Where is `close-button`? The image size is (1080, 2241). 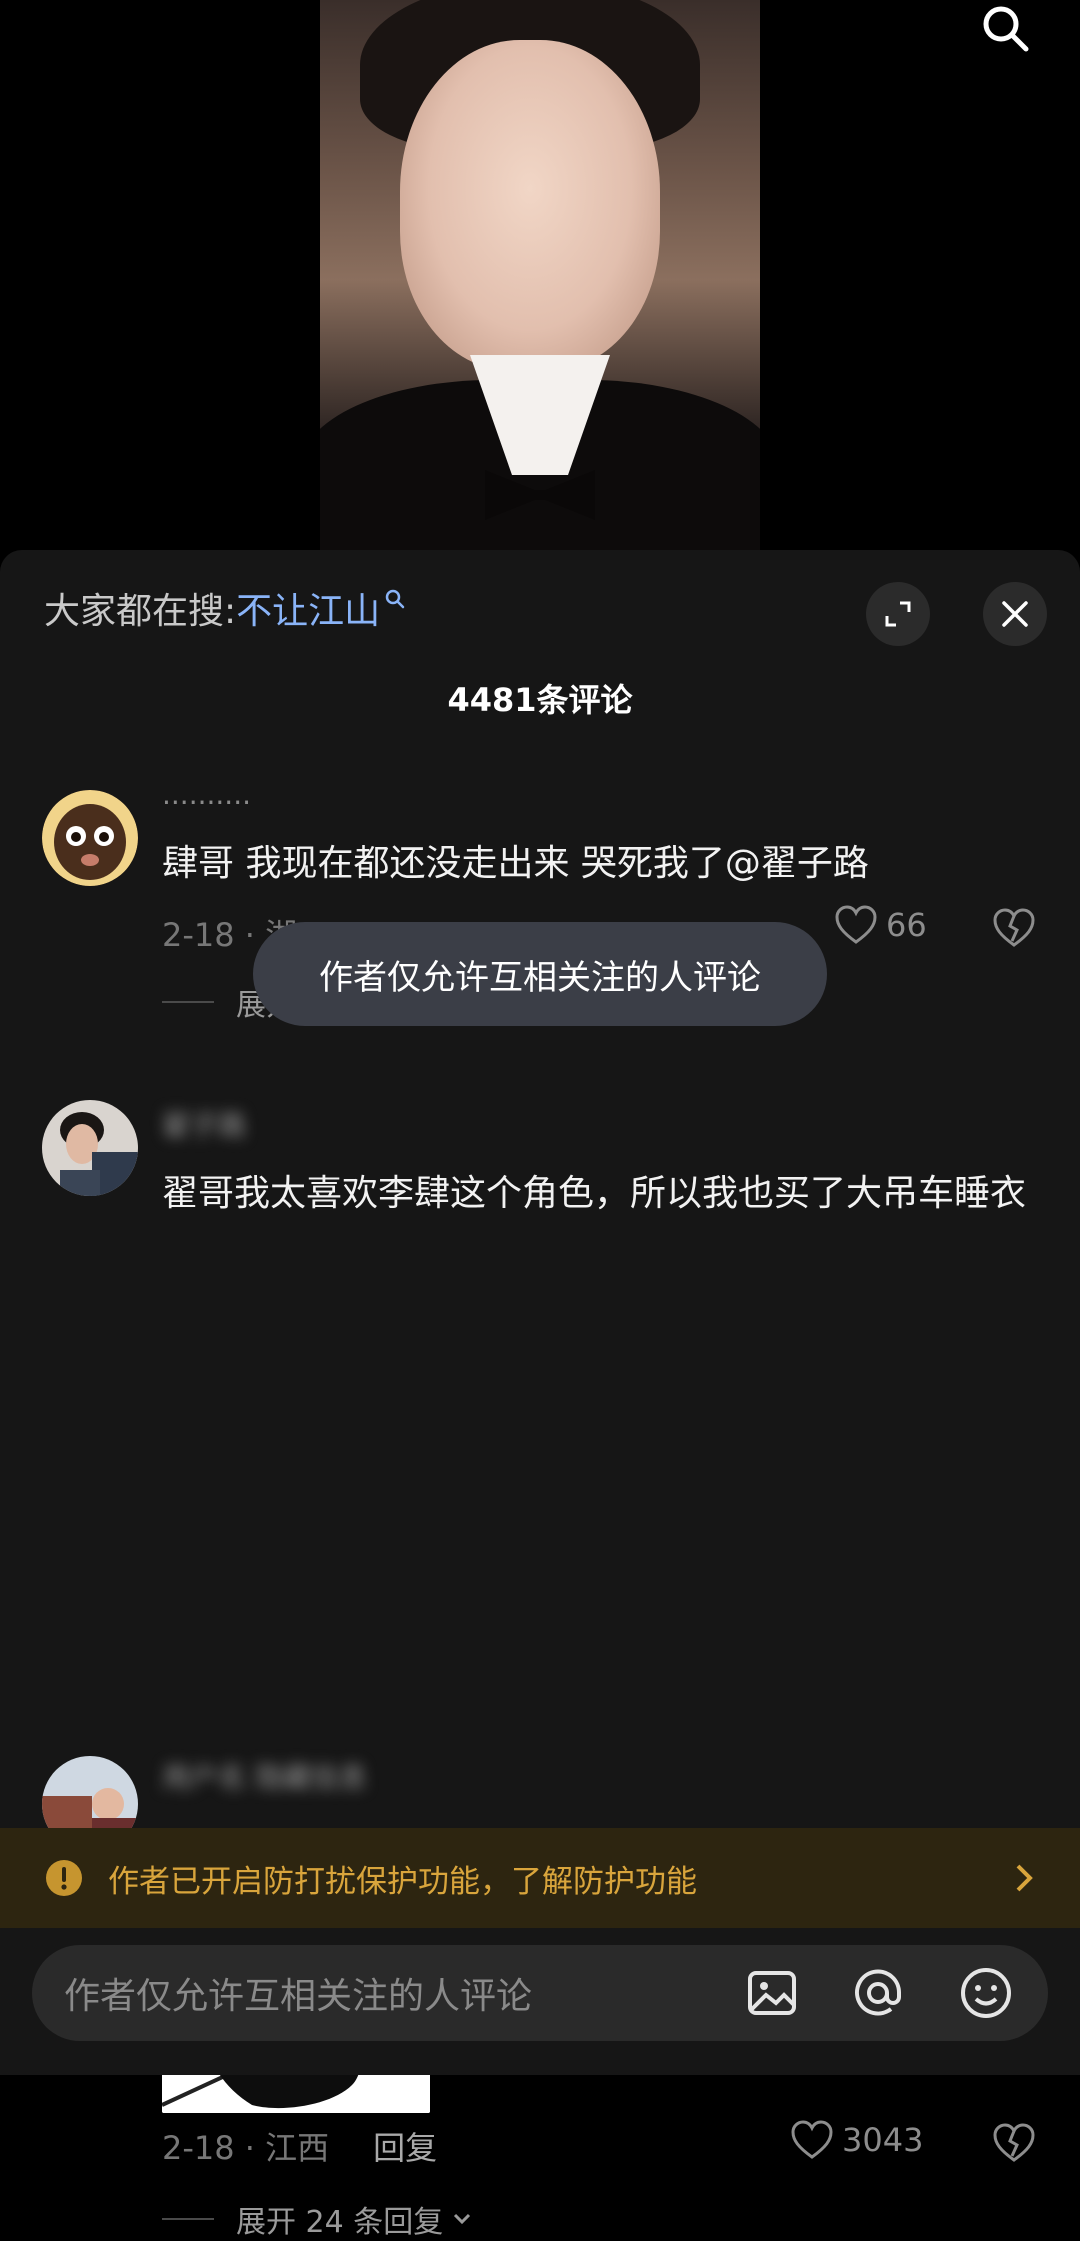
close-button is located at coordinates (1015, 614).